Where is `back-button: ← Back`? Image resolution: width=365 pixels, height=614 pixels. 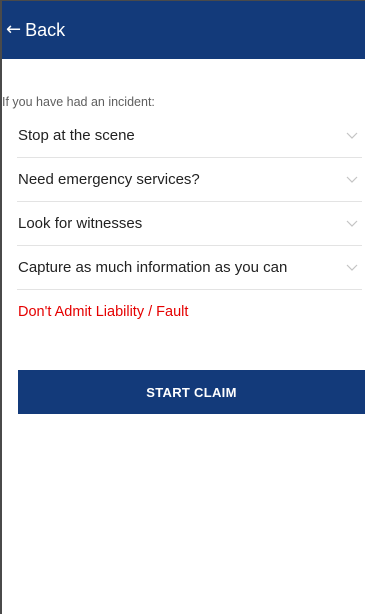
back-button: ← Back is located at coordinates (183, 30).